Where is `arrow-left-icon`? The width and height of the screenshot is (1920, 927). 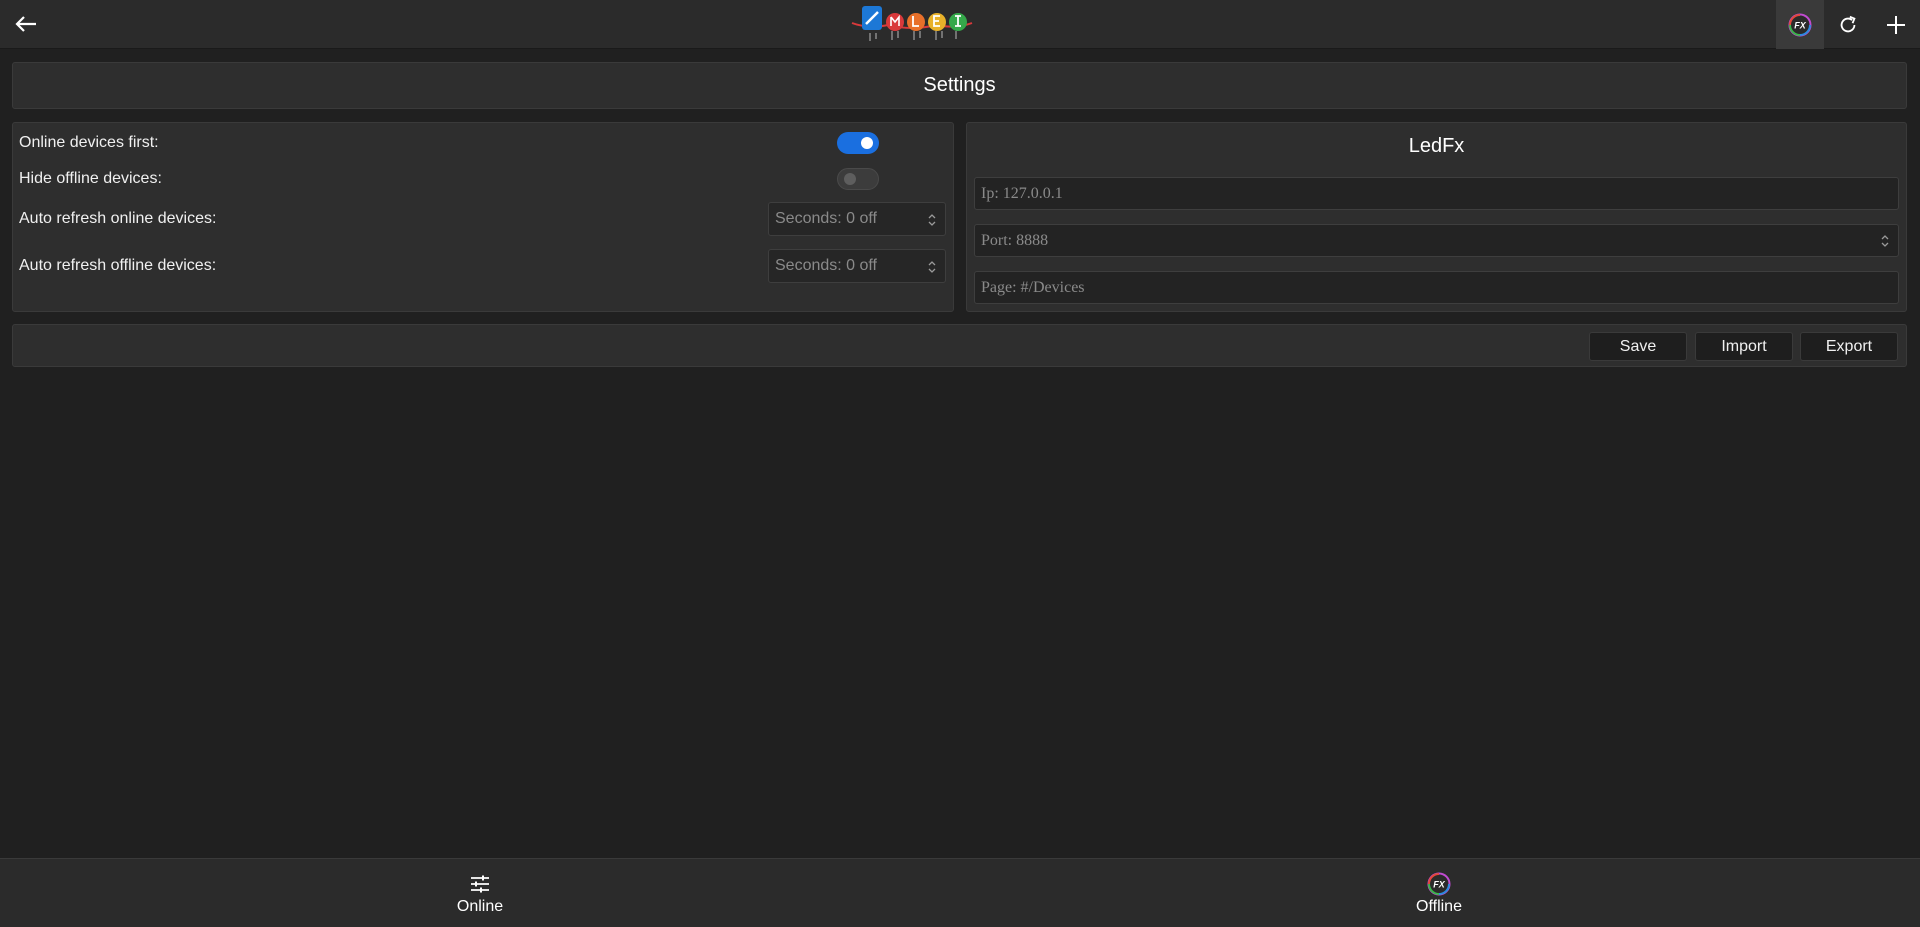 arrow-left-icon is located at coordinates (25, 24).